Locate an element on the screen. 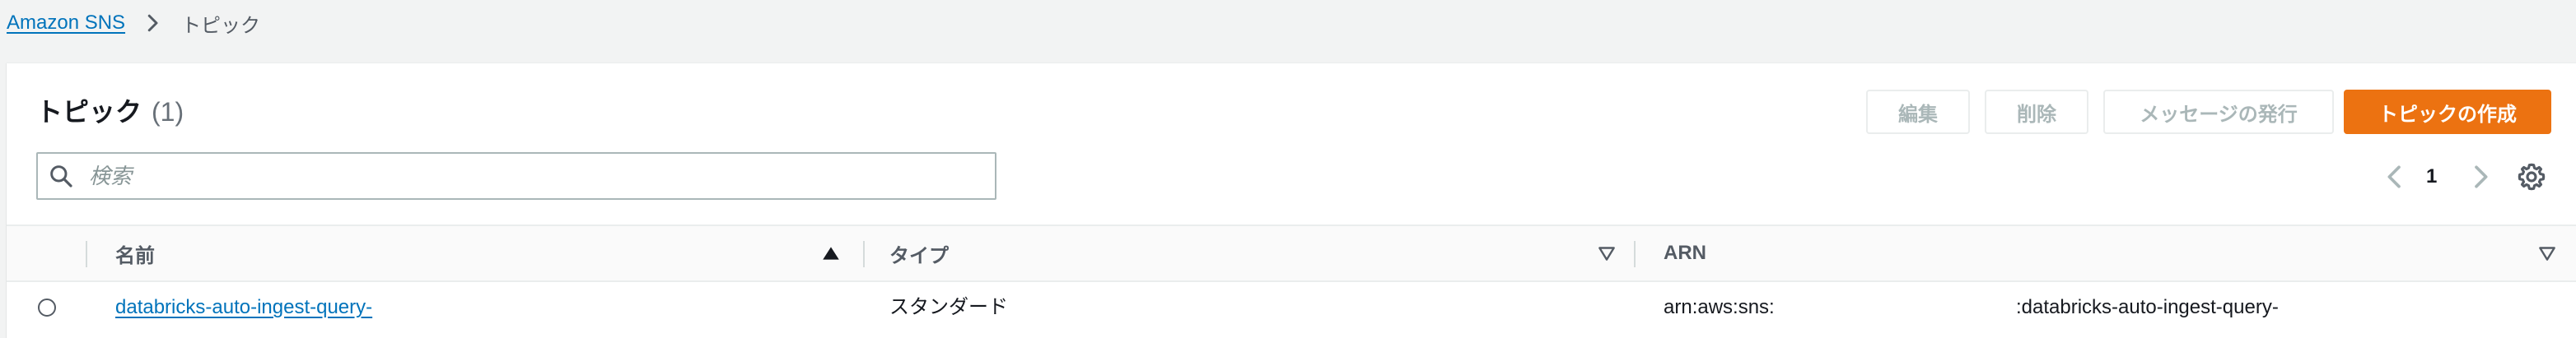  row-select-radio is located at coordinates (47, 308).